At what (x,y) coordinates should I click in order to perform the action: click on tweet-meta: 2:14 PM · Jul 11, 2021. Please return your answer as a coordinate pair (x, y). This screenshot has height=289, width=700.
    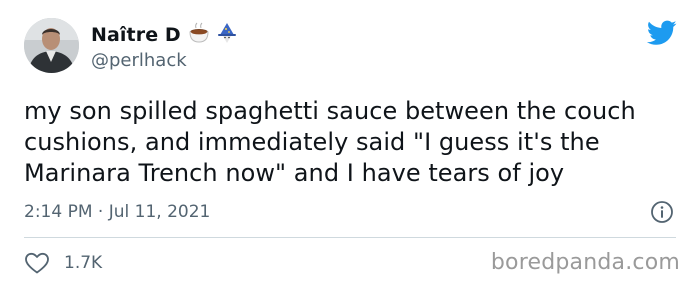
    Looking at the image, I should click on (349, 213).